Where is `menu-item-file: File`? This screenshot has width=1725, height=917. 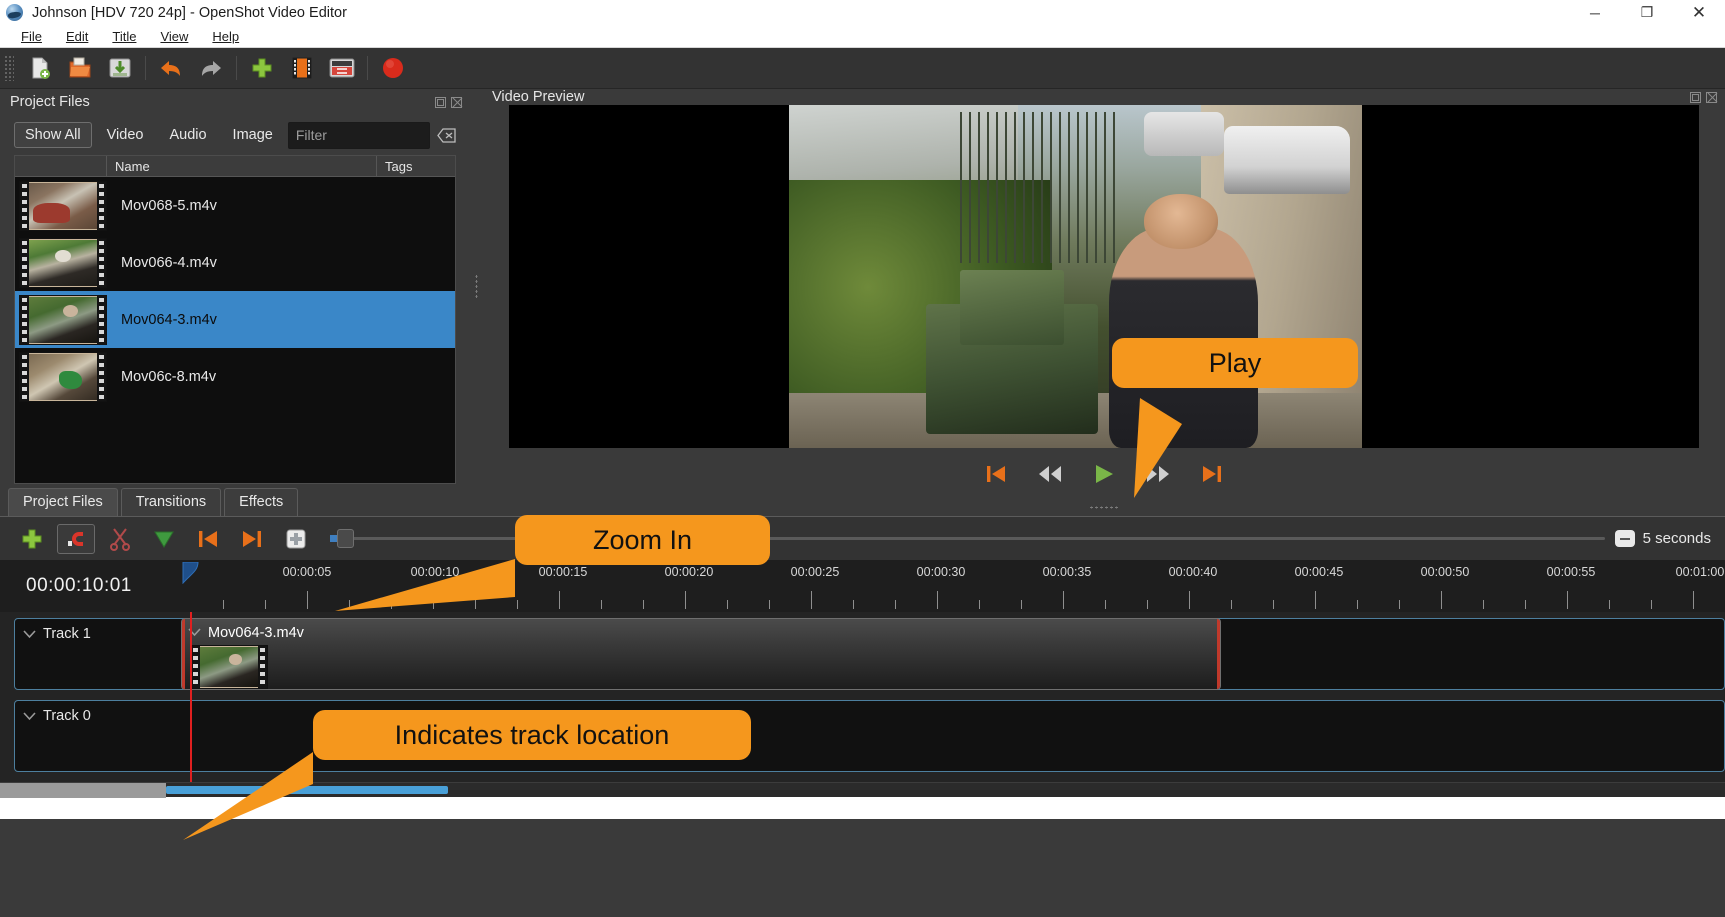
menu-item-file: File is located at coordinates (31, 36).